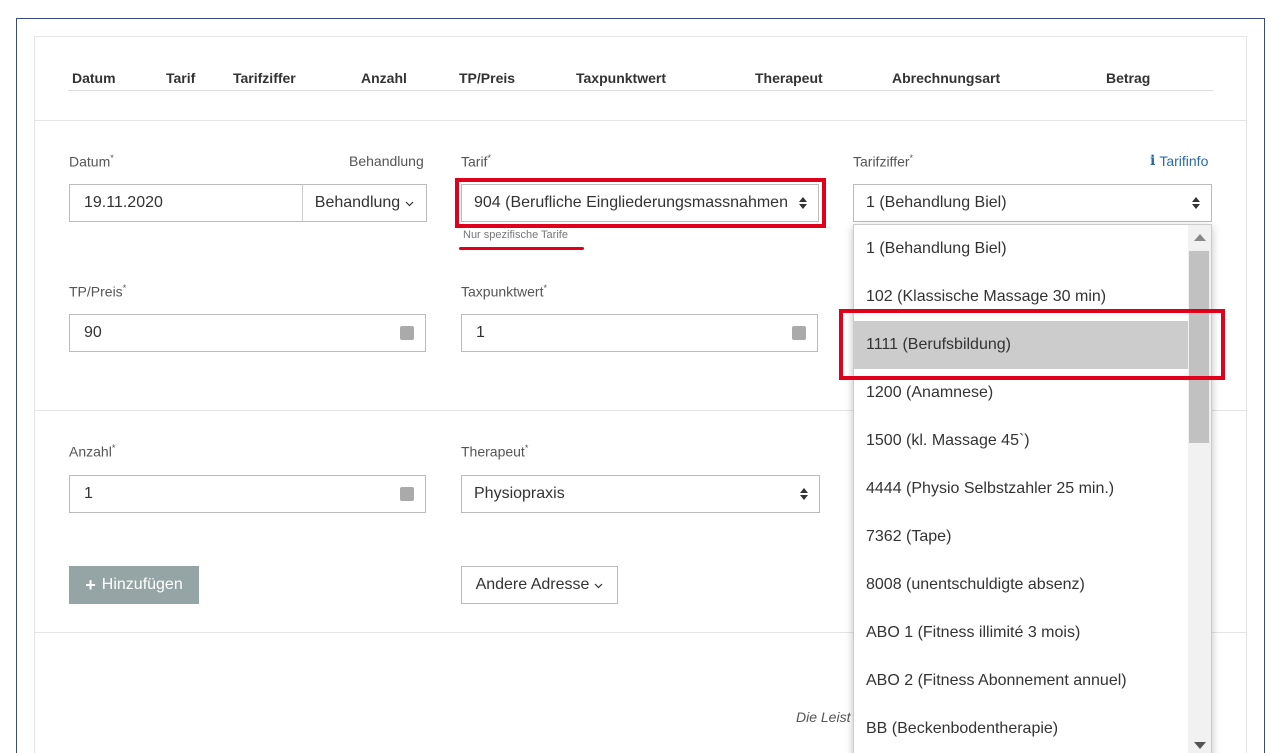  Describe the element at coordinates (186, 203) in the screenshot. I see `datum-input: 19.11.2020` at that location.